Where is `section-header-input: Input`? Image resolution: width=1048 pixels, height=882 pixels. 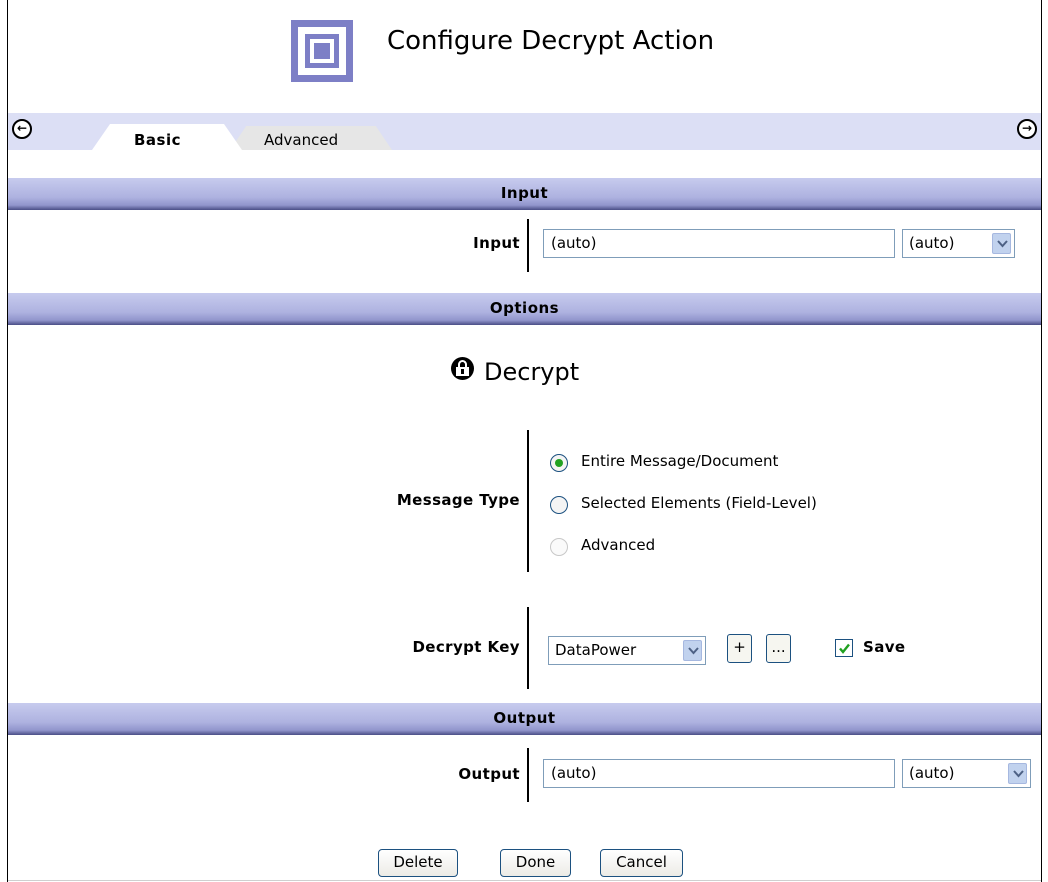
section-header-input: Input is located at coordinates (524, 194).